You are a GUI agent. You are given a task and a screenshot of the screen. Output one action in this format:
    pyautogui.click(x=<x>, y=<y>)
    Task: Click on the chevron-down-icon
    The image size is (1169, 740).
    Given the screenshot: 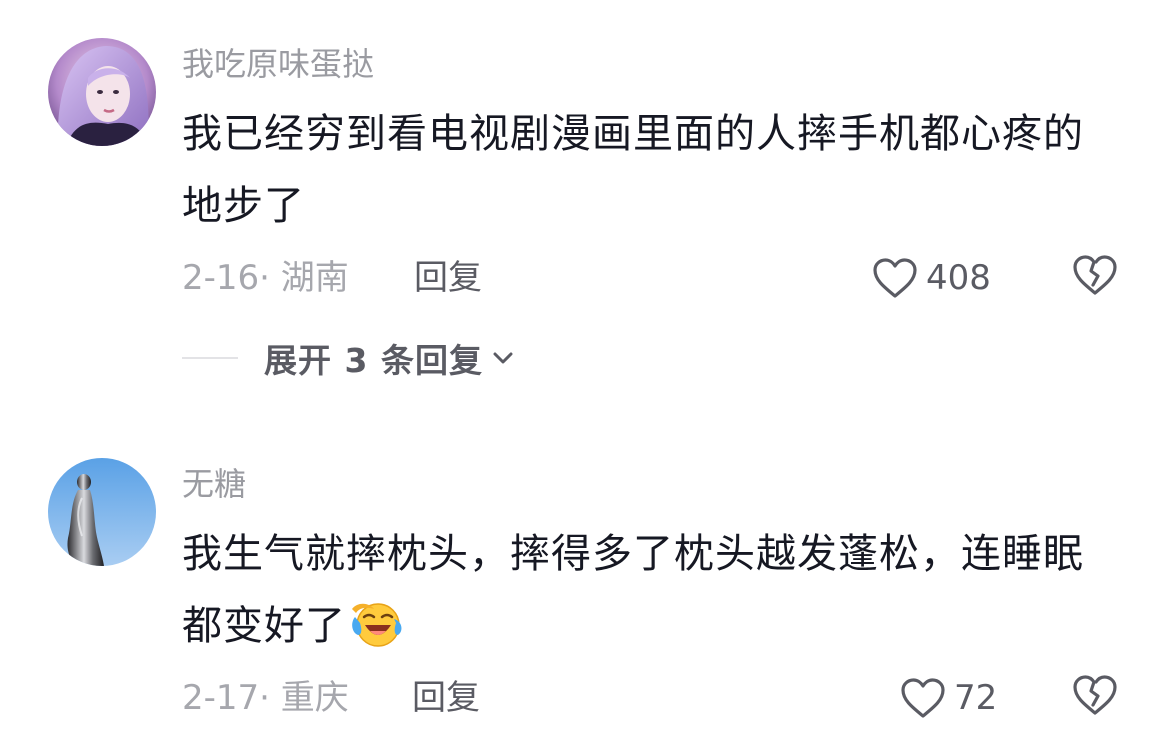 What is the action you would take?
    pyautogui.click(x=503, y=358)
    